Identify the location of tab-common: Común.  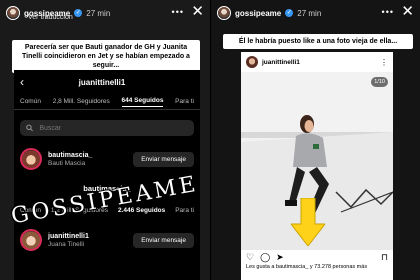
(30, 101).